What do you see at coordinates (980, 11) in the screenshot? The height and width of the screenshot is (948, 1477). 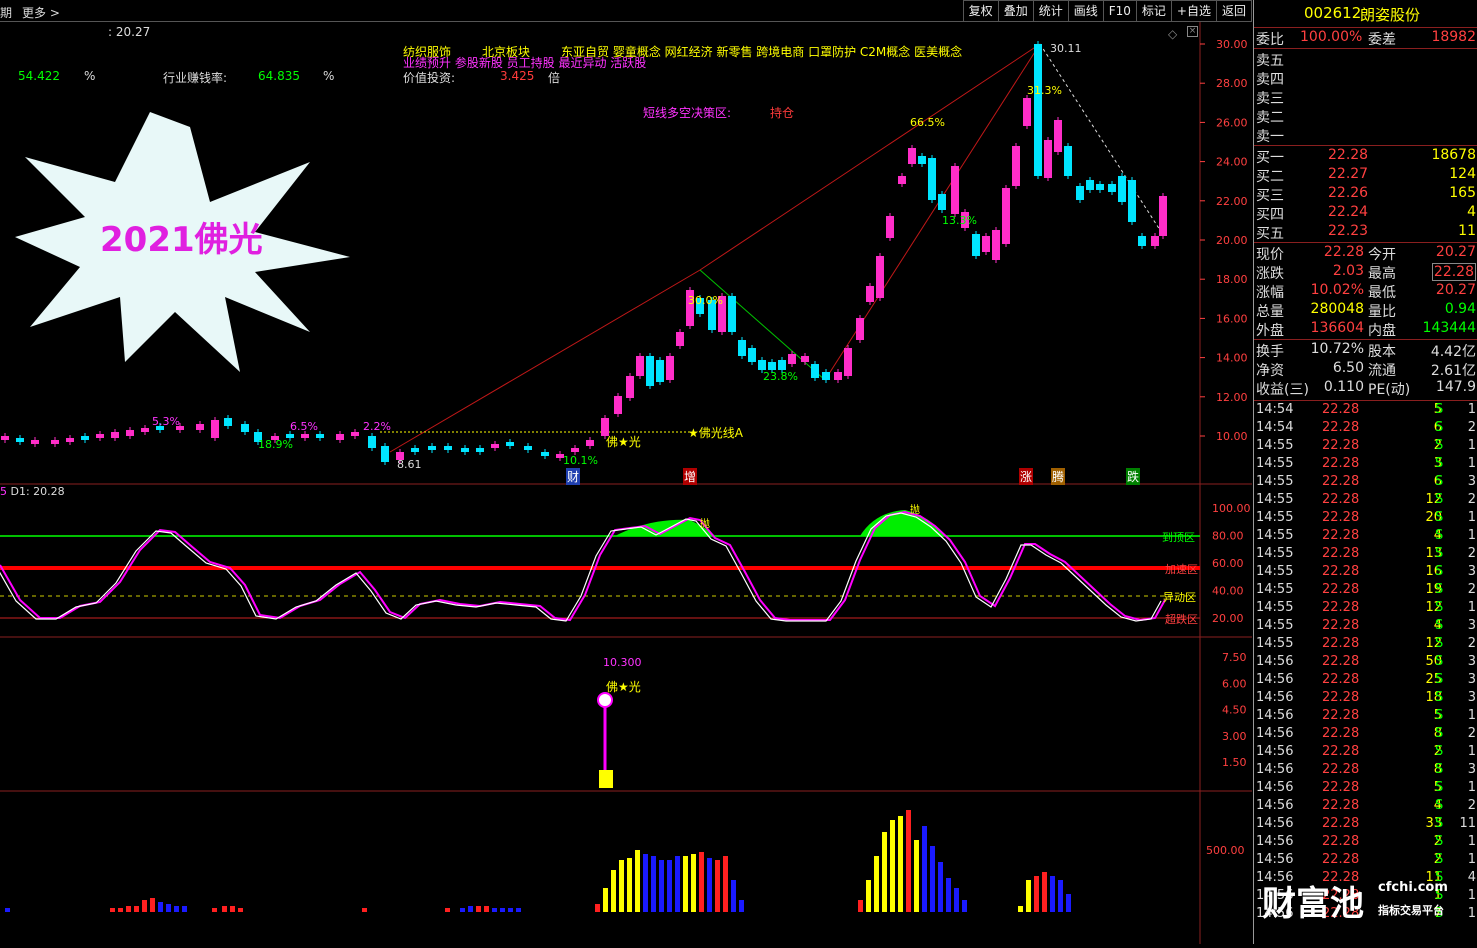 I see `fuquan-button: 复权` at bounding box center [980, 11].